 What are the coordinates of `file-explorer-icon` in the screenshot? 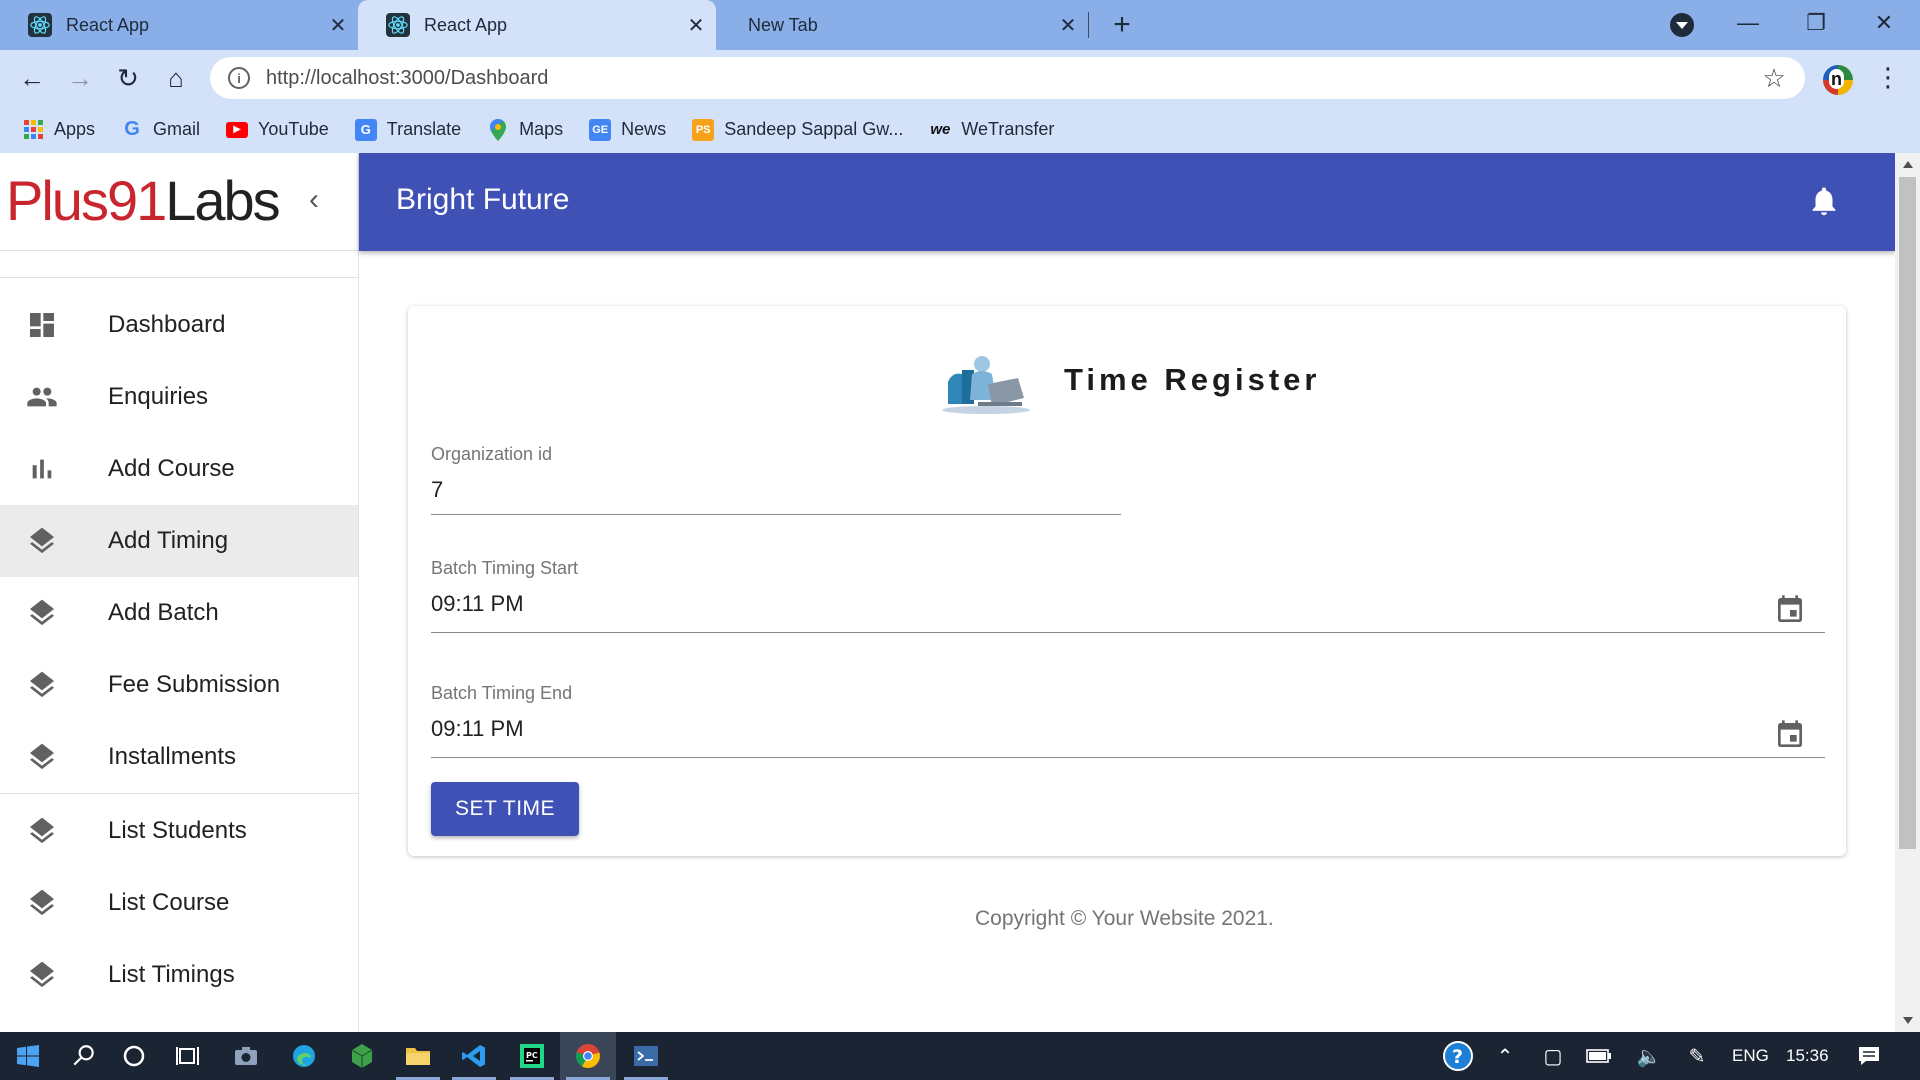 It's located at (418, 1056).